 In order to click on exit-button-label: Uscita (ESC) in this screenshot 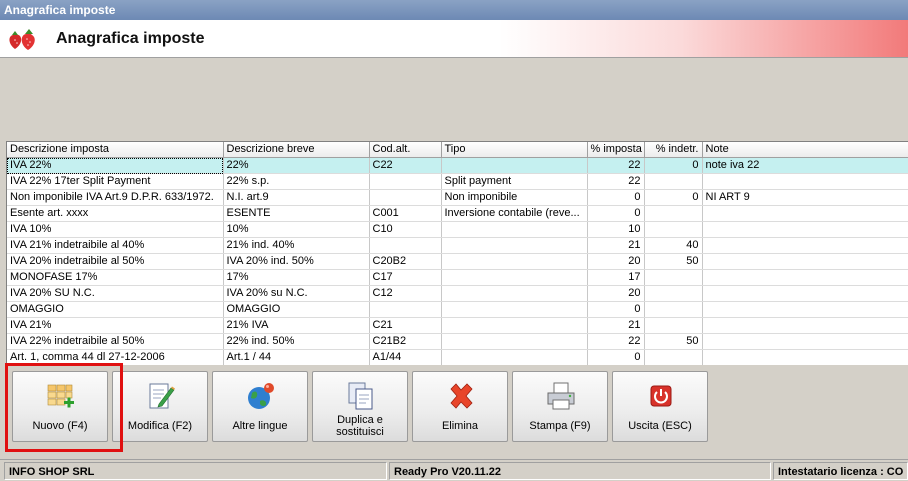, I will do `click(660, 426)`.